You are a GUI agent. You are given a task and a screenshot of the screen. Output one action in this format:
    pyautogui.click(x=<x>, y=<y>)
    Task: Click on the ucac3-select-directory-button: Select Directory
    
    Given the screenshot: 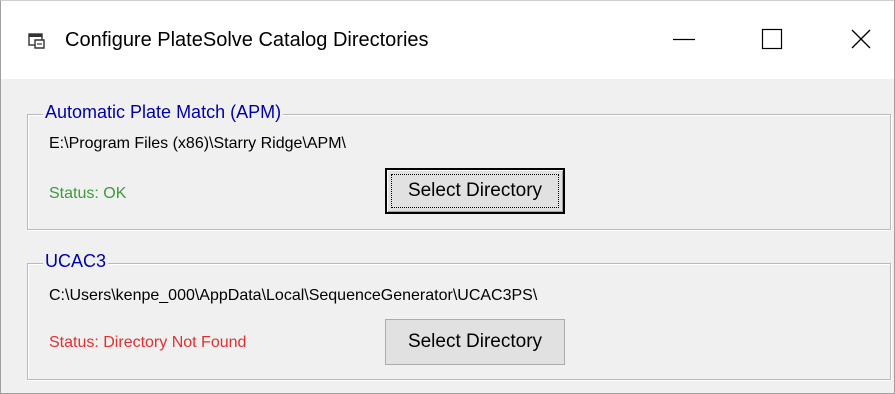 What is the action you would take?
    pyautogui.click(x=475, y=342)
    